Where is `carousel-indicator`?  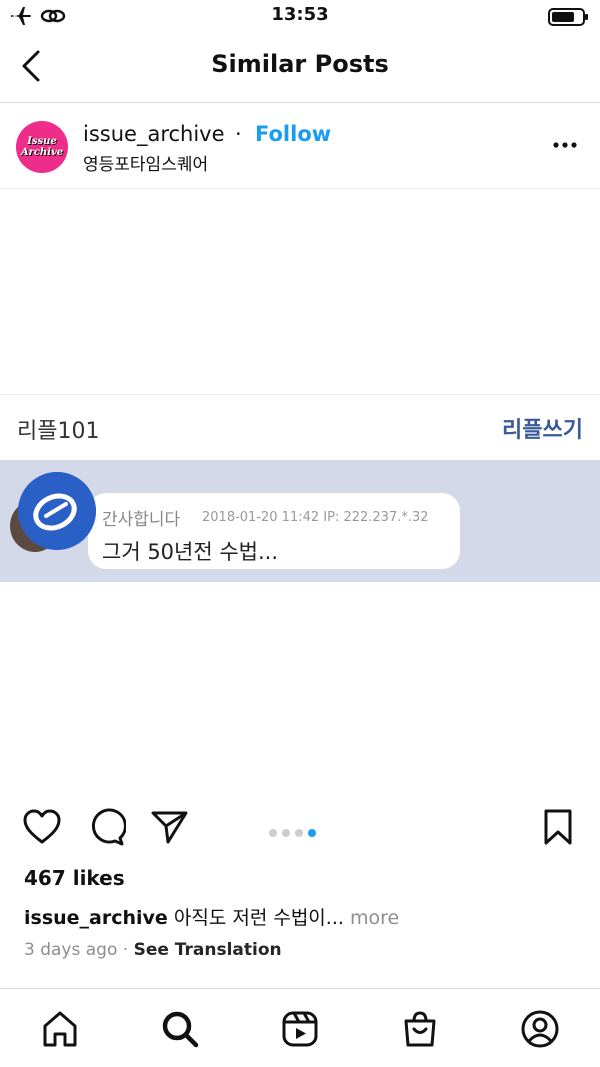
carousel-indicator is located at coordinates (295, 831).